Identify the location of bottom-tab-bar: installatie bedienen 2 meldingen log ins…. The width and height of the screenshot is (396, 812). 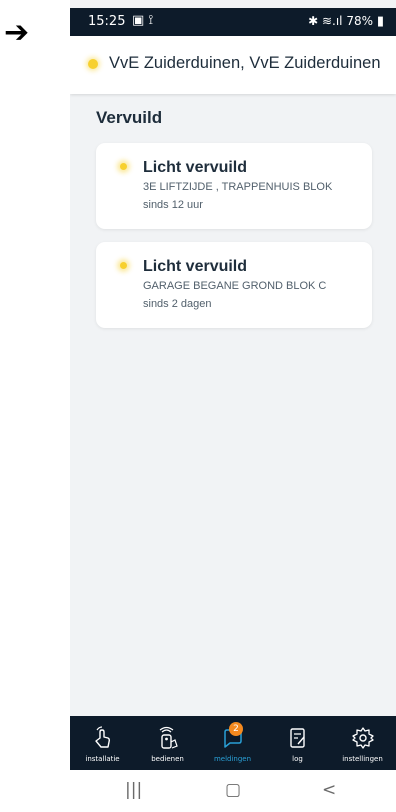
(233, 743).